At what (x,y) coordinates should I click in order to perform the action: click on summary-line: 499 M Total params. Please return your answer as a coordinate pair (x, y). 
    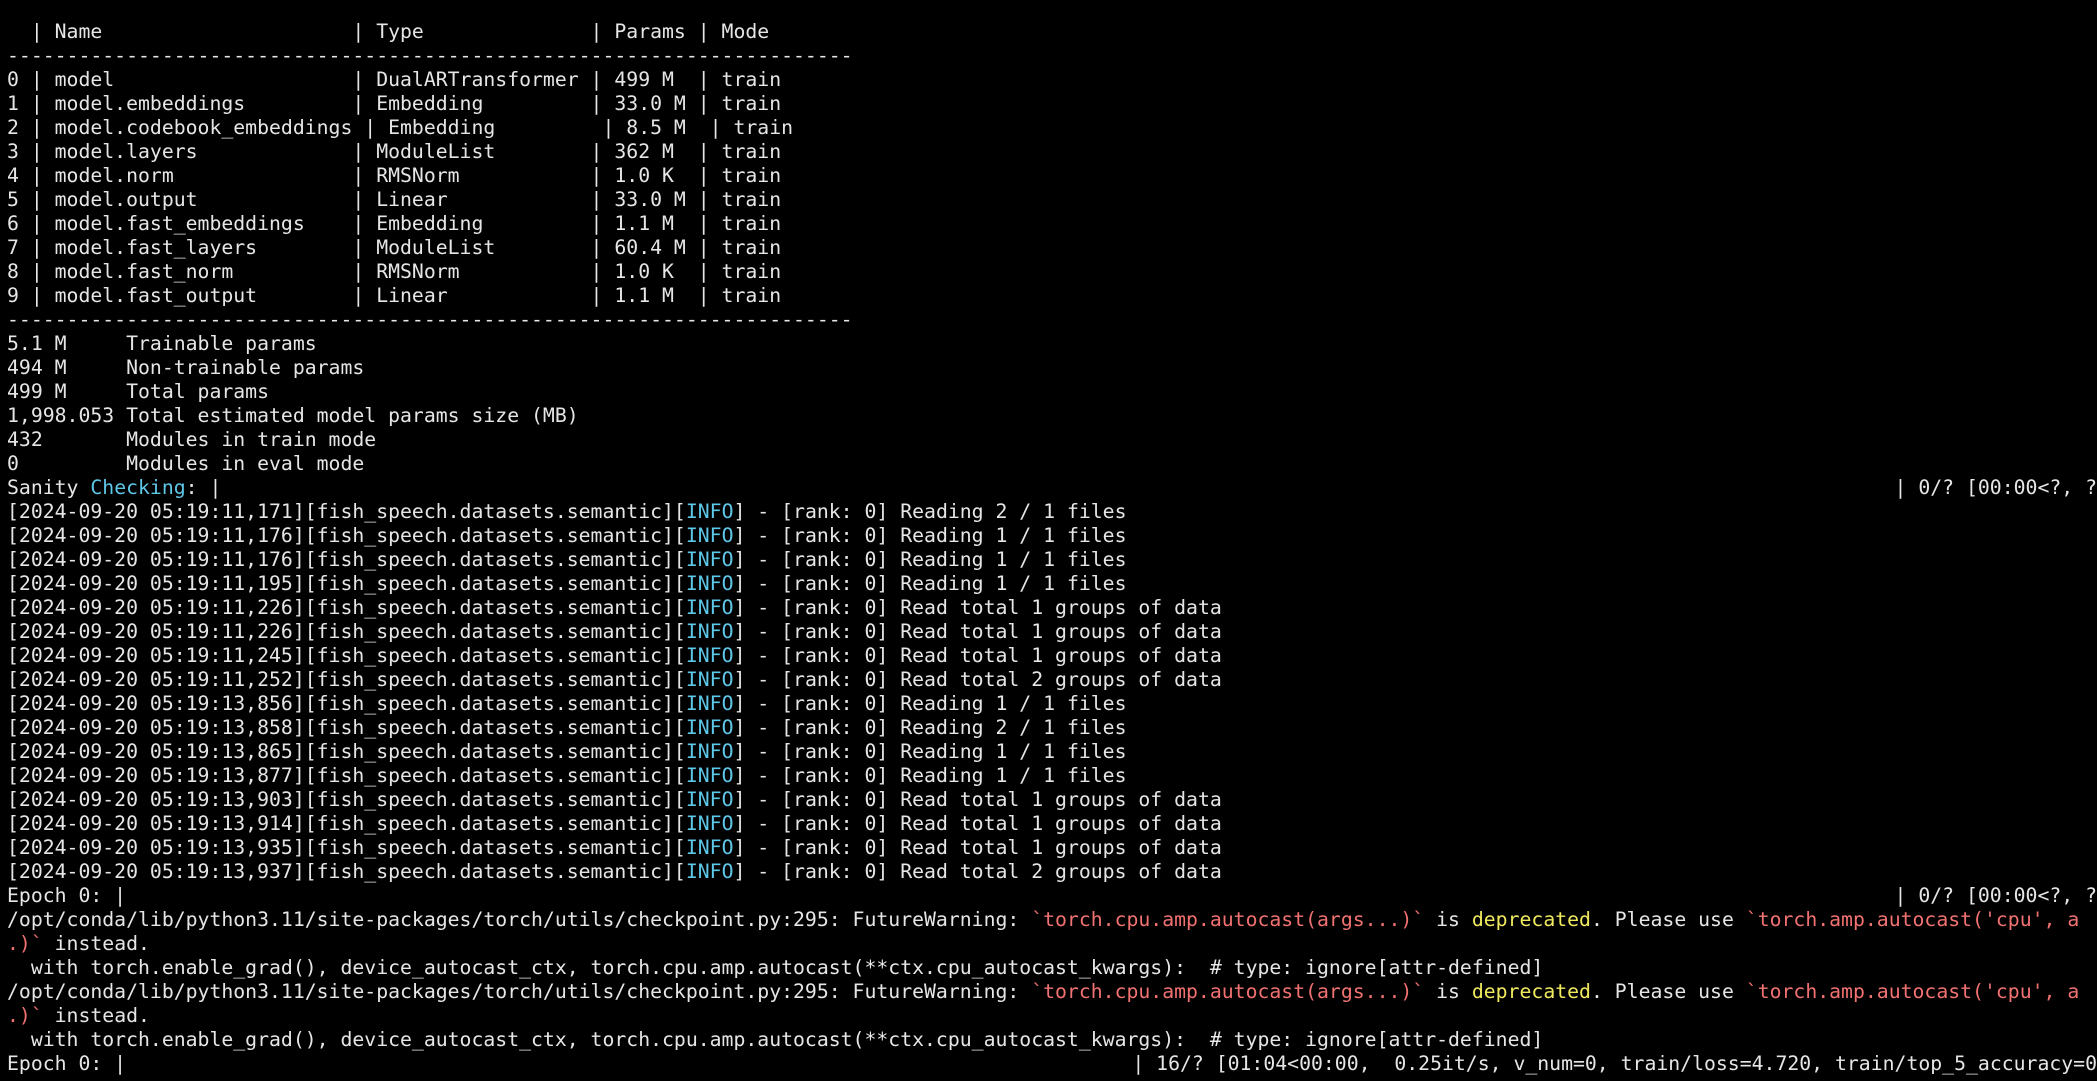
    Looking at the image, I should click on (138, 391).